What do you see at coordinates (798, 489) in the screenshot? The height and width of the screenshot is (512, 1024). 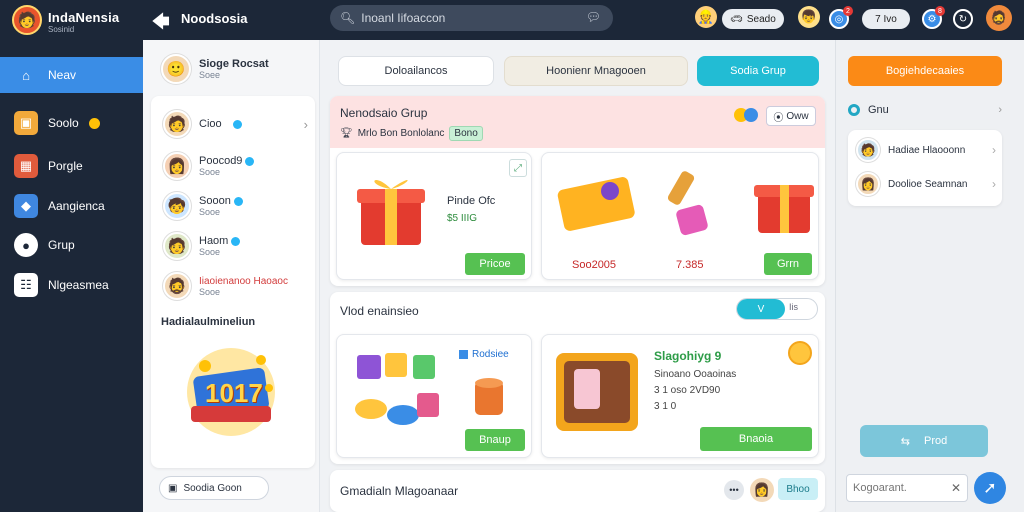 I see `section-badge: Bhoo` at bounding box center [798, 489].